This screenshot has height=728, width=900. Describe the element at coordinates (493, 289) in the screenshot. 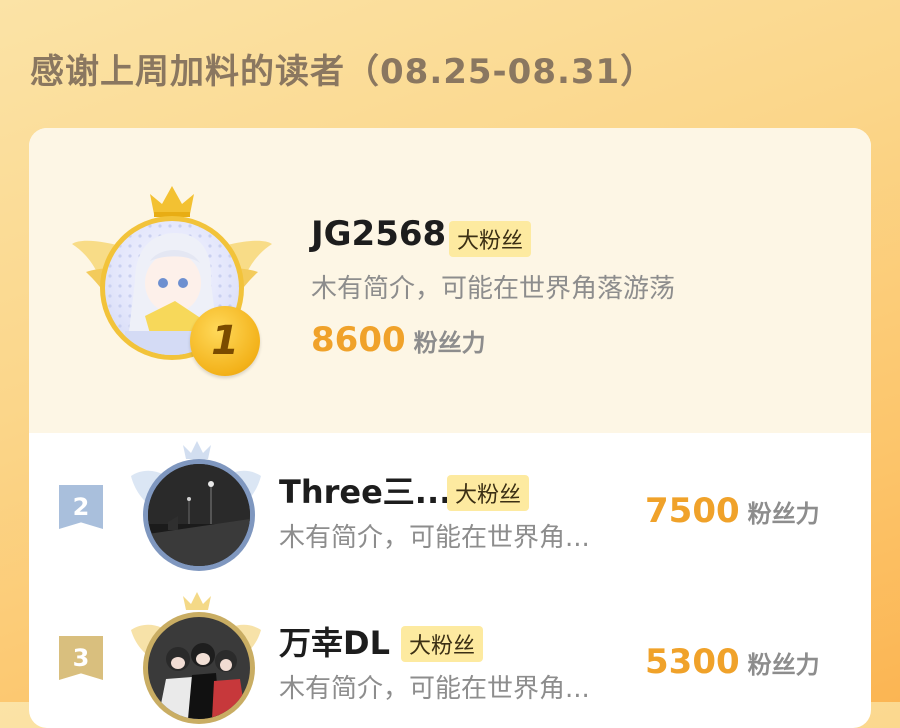

I see `user-bio: 木有简介，可能在世界角落游荡` at that location.